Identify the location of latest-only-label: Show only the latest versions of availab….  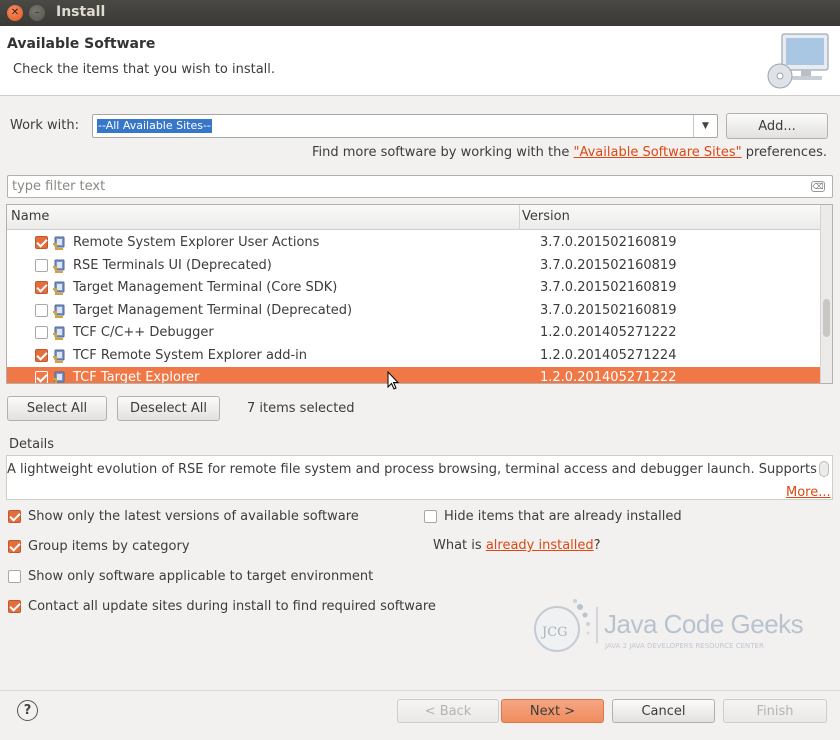
(193, 516).